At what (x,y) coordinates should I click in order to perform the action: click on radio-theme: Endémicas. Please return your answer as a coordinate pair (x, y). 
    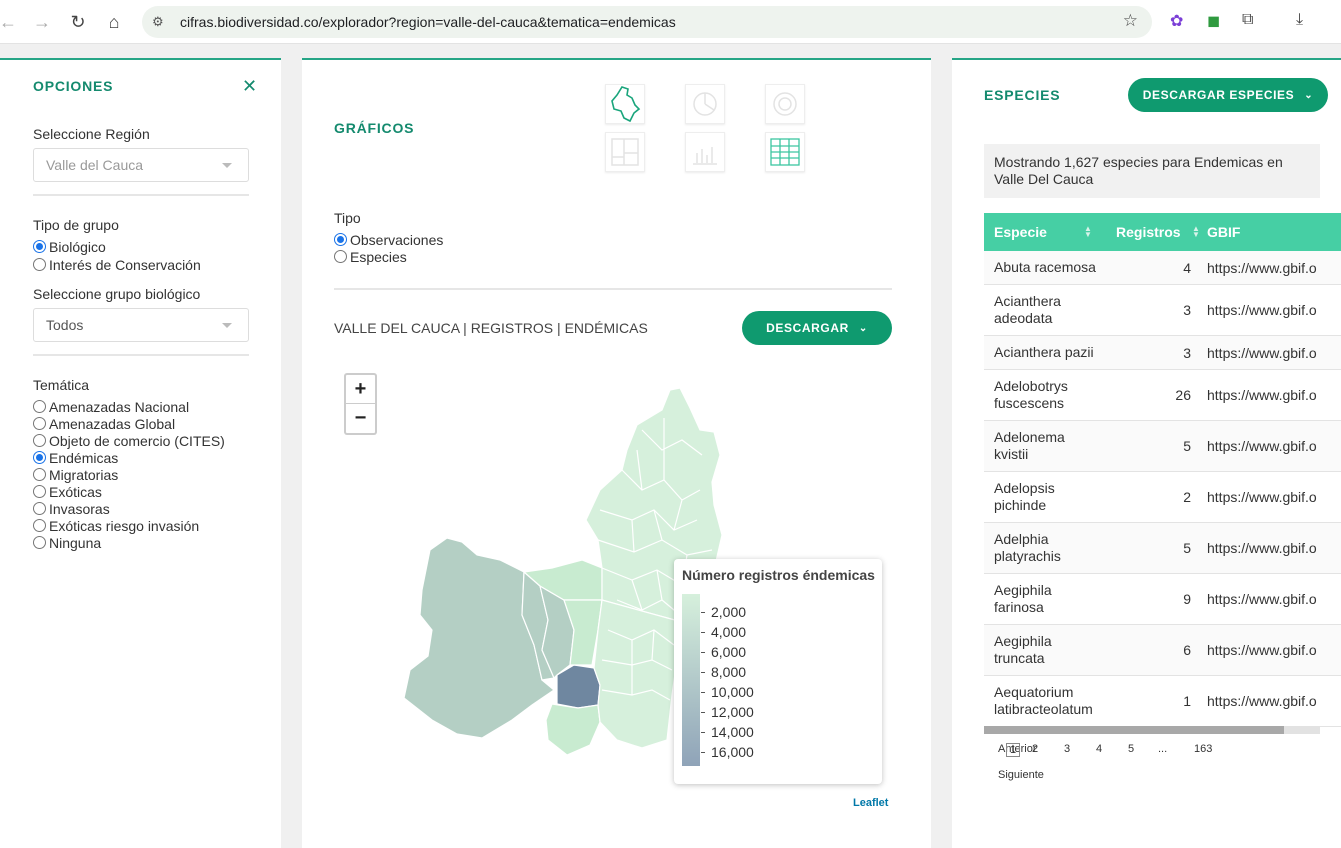
    Looking at the image, I should click on (75, 457).